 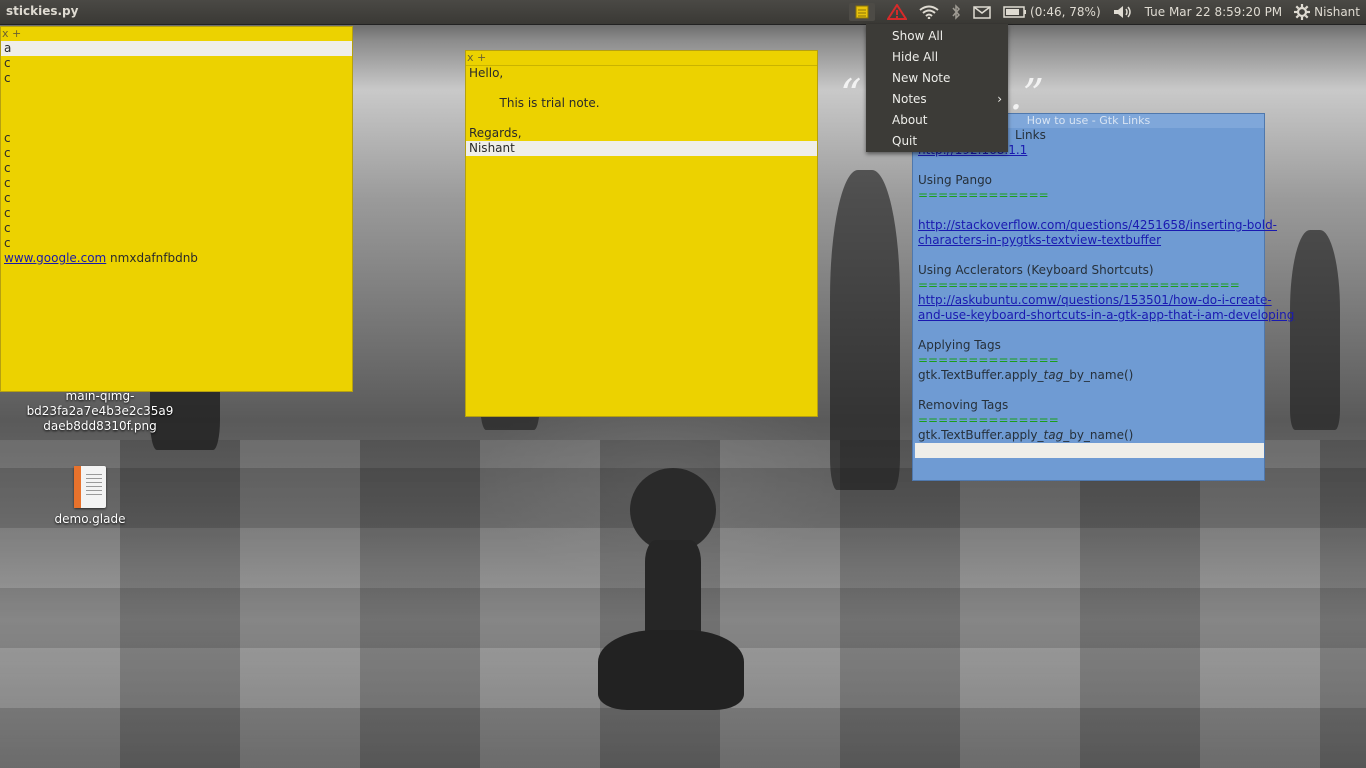 What do you see at coordinates (937, 120) in the screenshot?
I see `menu-item-about: About` at bounding box center [937, 120].